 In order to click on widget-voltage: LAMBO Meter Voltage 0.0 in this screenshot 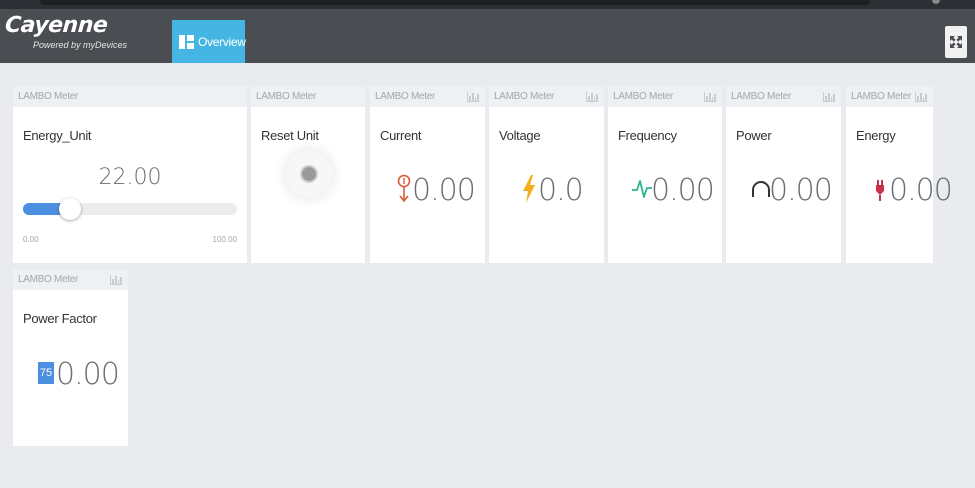, I will do `click(546, 174)`.